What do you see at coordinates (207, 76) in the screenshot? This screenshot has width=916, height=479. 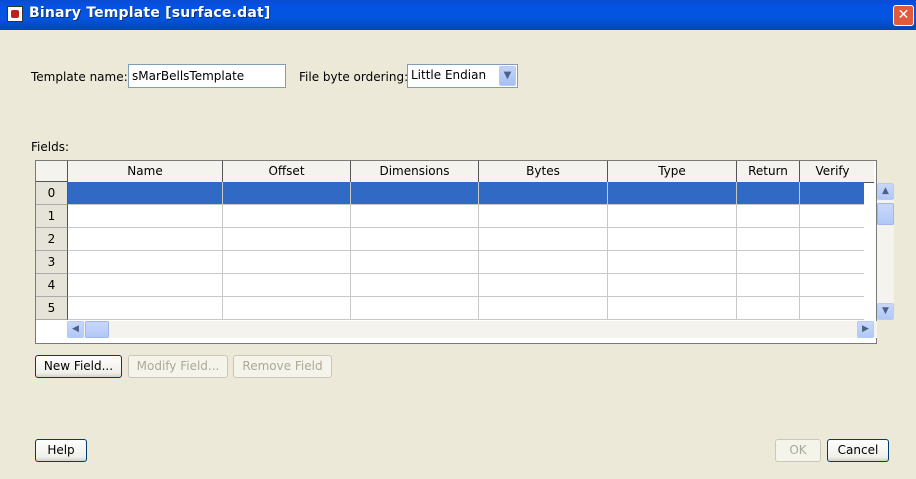 I see `template-name-input: sMarBellsTemplate` at bounding box center [207, 76].